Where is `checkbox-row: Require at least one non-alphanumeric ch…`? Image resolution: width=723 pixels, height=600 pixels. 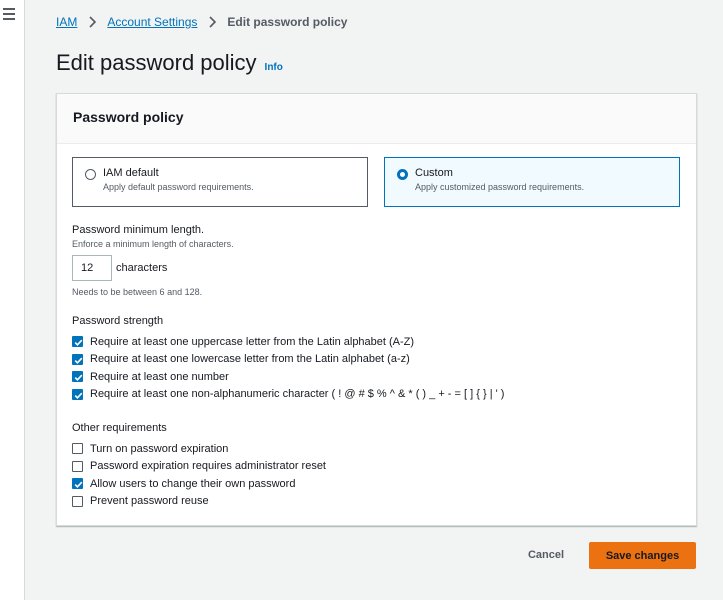
checkbox-row: Require at least one non-alphanumeric ch… is located at coordinates (288, 395).